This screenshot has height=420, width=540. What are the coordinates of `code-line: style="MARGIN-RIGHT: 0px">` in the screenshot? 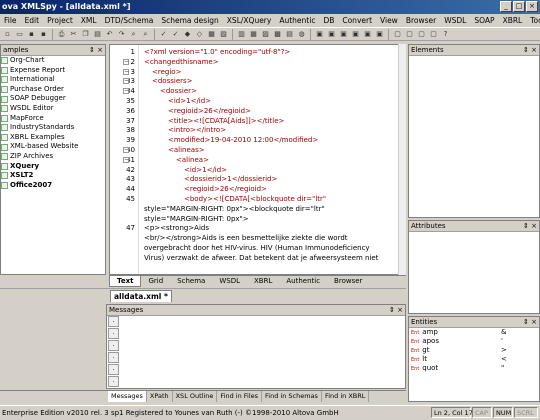 It's located at (196, 219).